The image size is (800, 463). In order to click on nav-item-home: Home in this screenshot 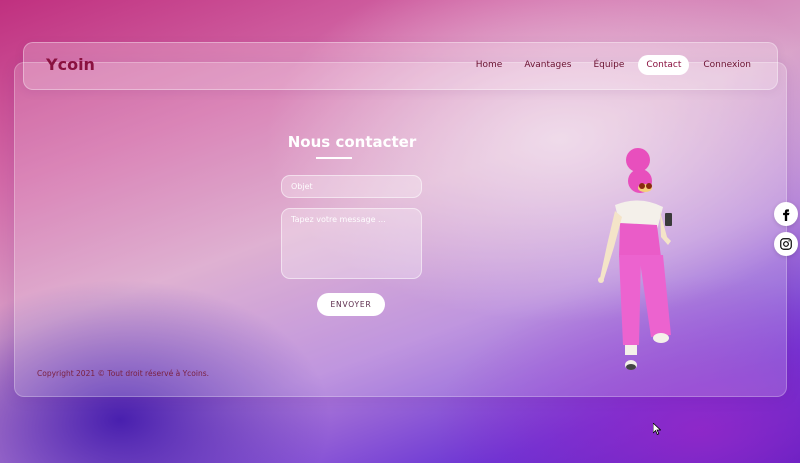, I will do `click(489, 65)`.